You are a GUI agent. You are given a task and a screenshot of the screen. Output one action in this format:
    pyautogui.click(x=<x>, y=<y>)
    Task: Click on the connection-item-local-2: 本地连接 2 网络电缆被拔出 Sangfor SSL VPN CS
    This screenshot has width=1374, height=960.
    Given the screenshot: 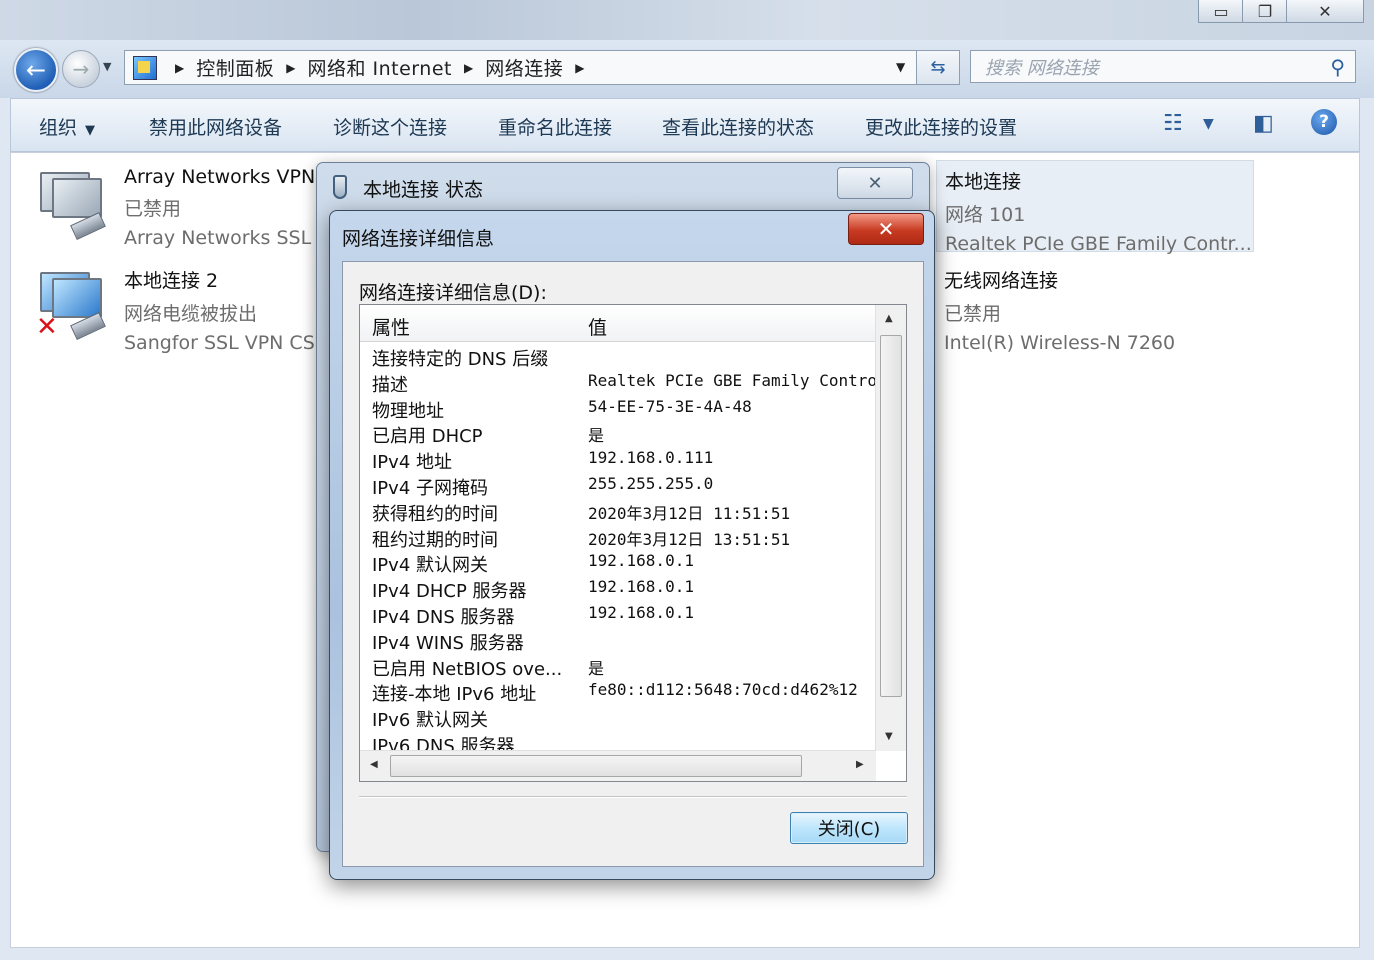 What is the action you would take?
    pyautogui.click(x=219, y=310)
    